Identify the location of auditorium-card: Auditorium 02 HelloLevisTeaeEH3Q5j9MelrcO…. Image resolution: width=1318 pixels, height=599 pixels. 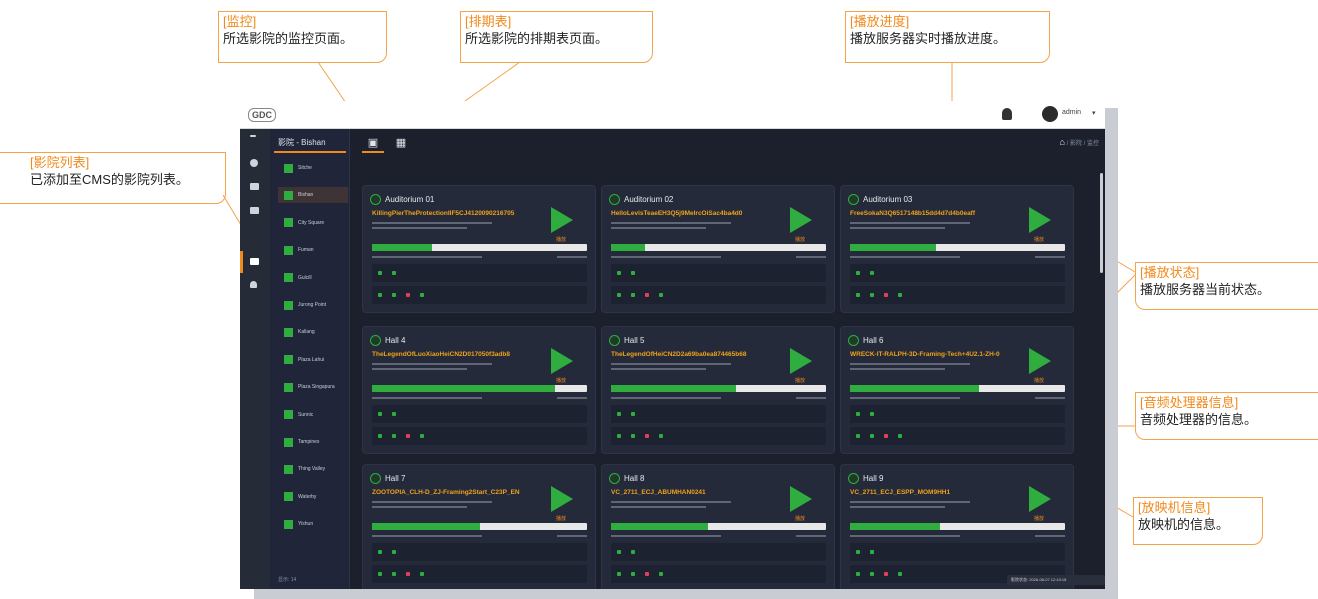
(718, 249).